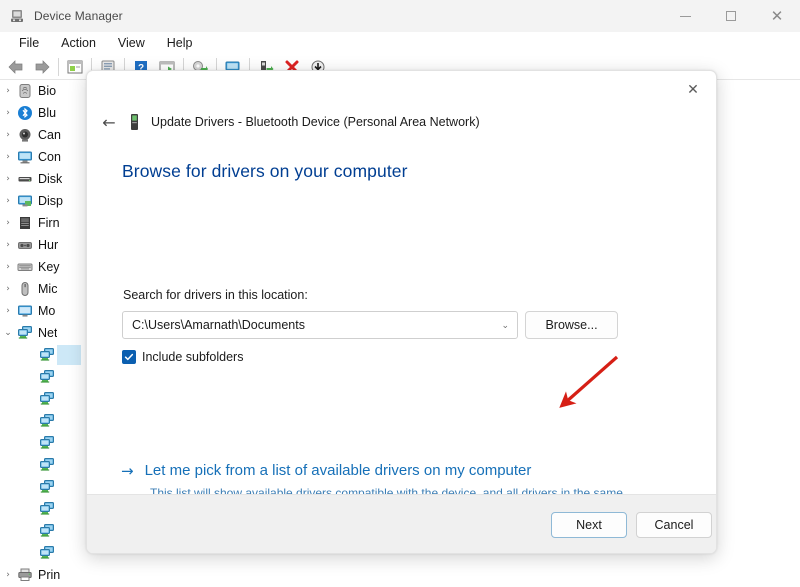 The height and width of the screenshot is (587, 800). I want to click on monitor-icon, so click(24, 311).